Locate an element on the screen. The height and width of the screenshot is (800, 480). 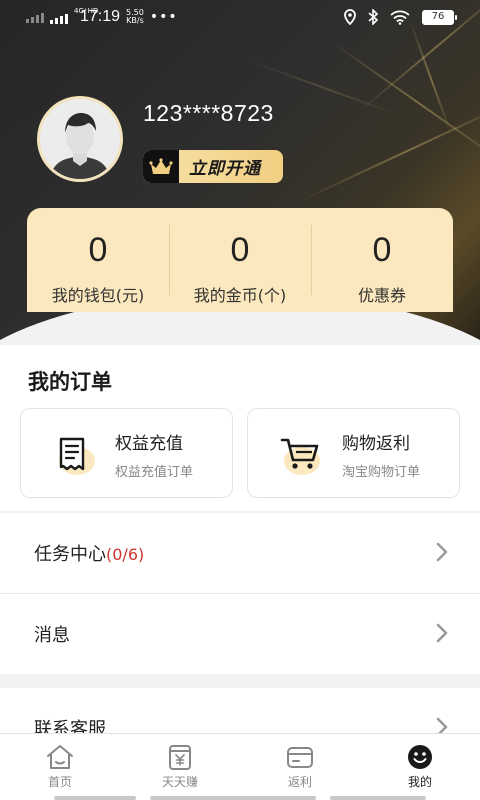
stat-coupons: 0 优惠券 is located at coordinates (382, 260).